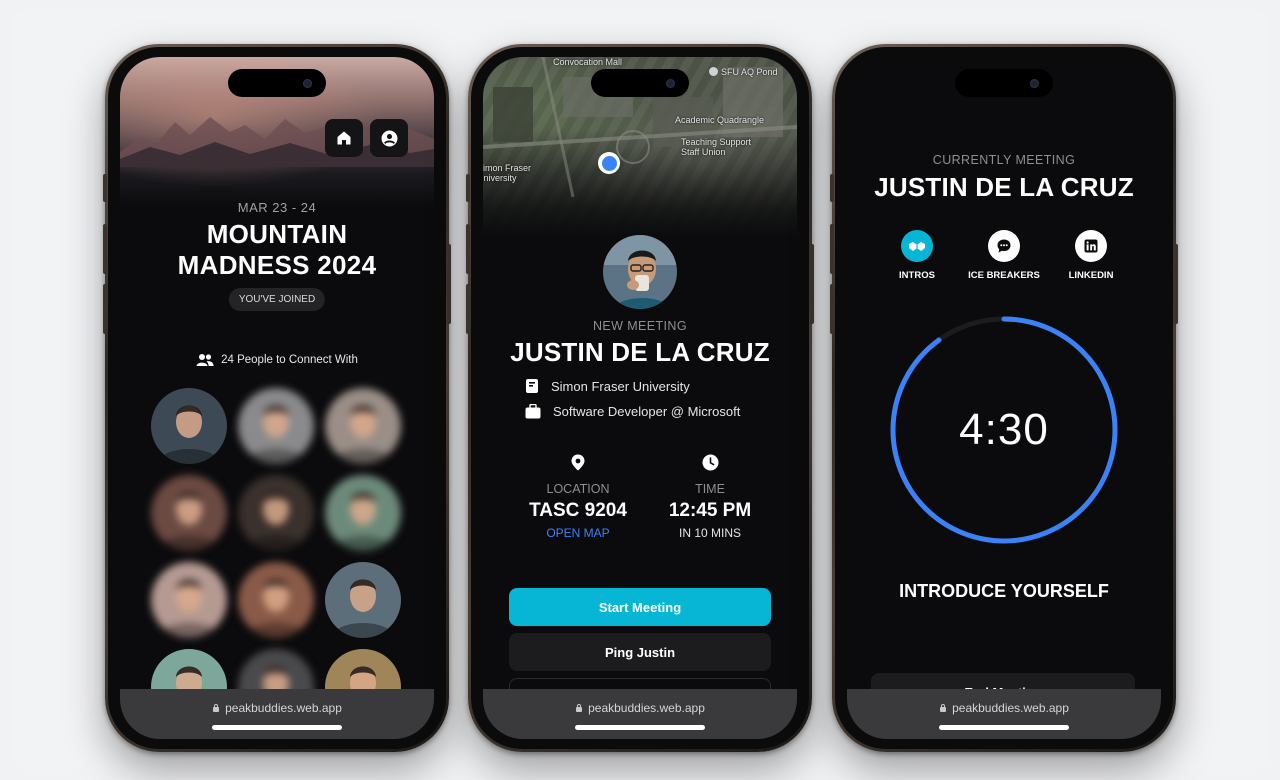  Describe the element at coordinates (749, 72) in the screenshot. I see `map-label-text: SFU AQ Pond` at that location.